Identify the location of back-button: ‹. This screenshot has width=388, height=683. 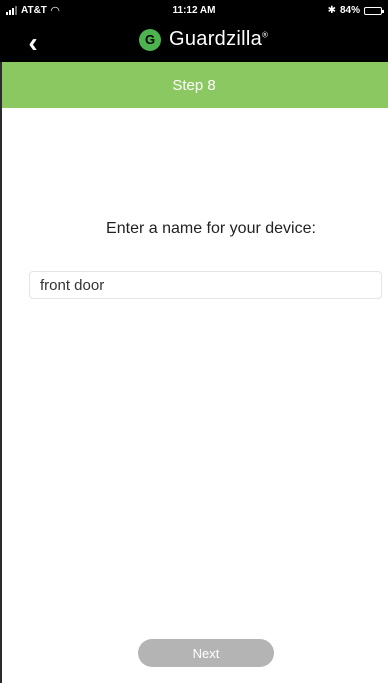
(33, 43).